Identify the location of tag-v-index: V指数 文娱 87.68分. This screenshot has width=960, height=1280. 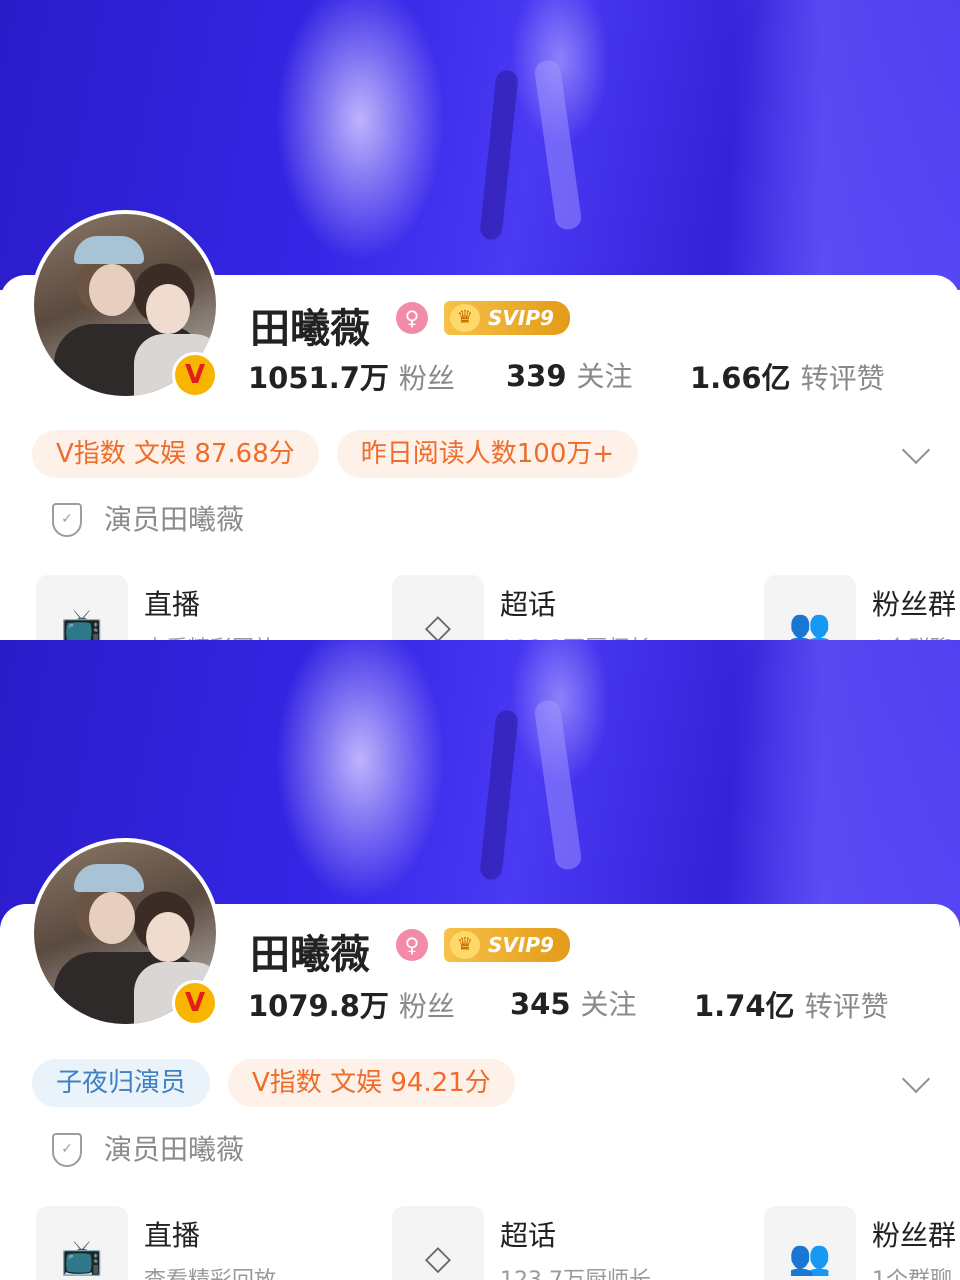
(175, 454).